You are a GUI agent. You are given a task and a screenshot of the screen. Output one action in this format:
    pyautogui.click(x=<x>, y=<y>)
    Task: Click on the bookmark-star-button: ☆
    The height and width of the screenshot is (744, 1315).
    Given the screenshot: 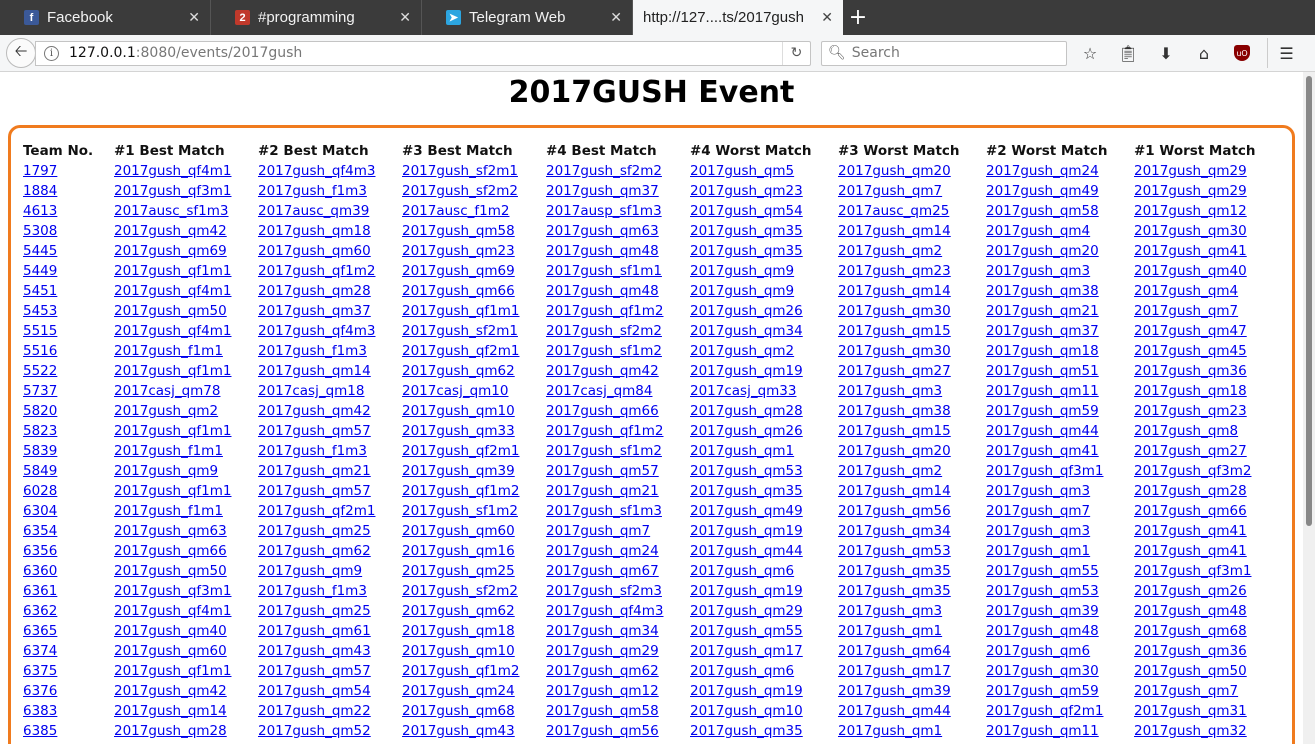 What is the action you would take?
    pyautogui.click(x=1090, y=53)
    